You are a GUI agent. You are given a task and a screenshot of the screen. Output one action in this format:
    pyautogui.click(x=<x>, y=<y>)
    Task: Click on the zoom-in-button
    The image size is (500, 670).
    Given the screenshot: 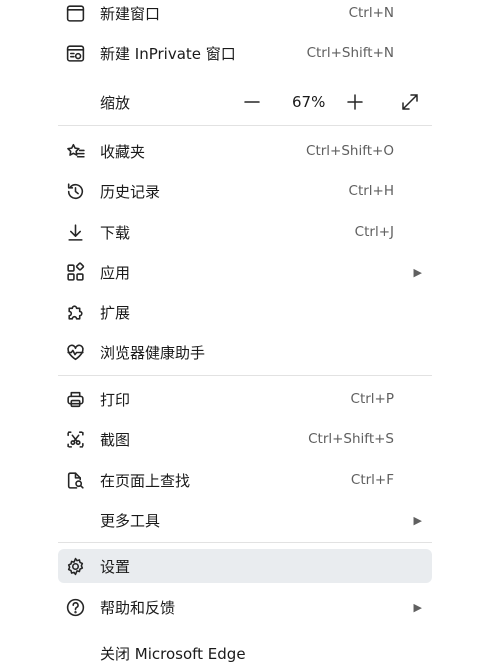 What is the action you would take?
    pyautogui.click(x=355, y=102)
    